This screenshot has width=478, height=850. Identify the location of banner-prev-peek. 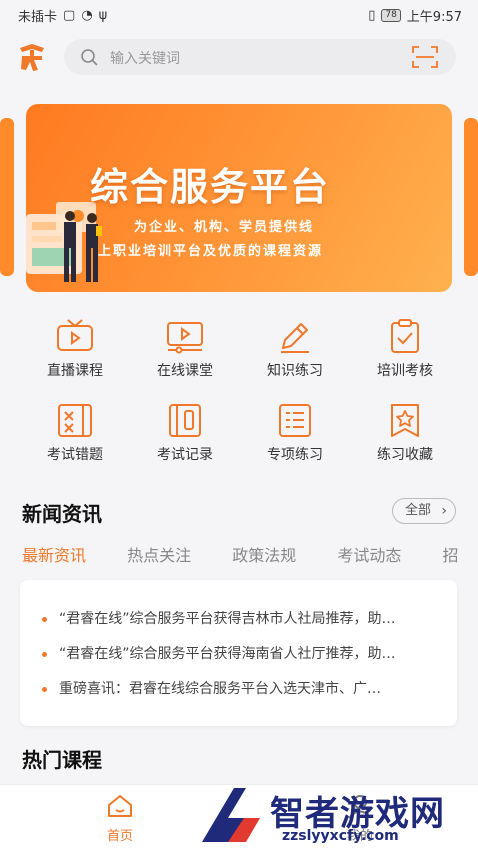
(7, 197).